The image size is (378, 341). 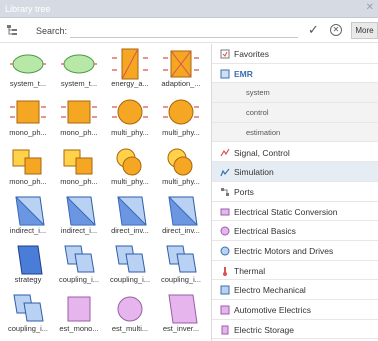 I want to click on more-button: More, so click(x=364, y=30).